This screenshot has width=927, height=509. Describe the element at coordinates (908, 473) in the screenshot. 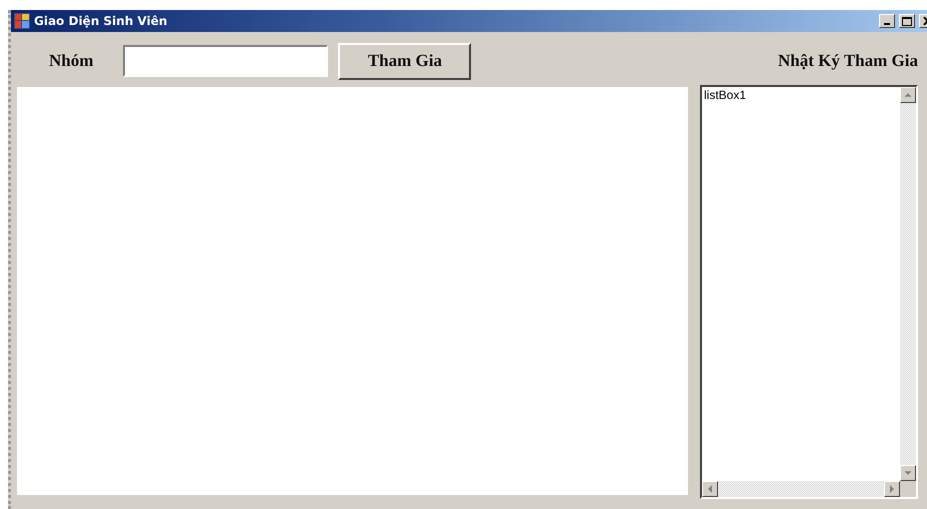

I see `scroll-down-icon` at that location.